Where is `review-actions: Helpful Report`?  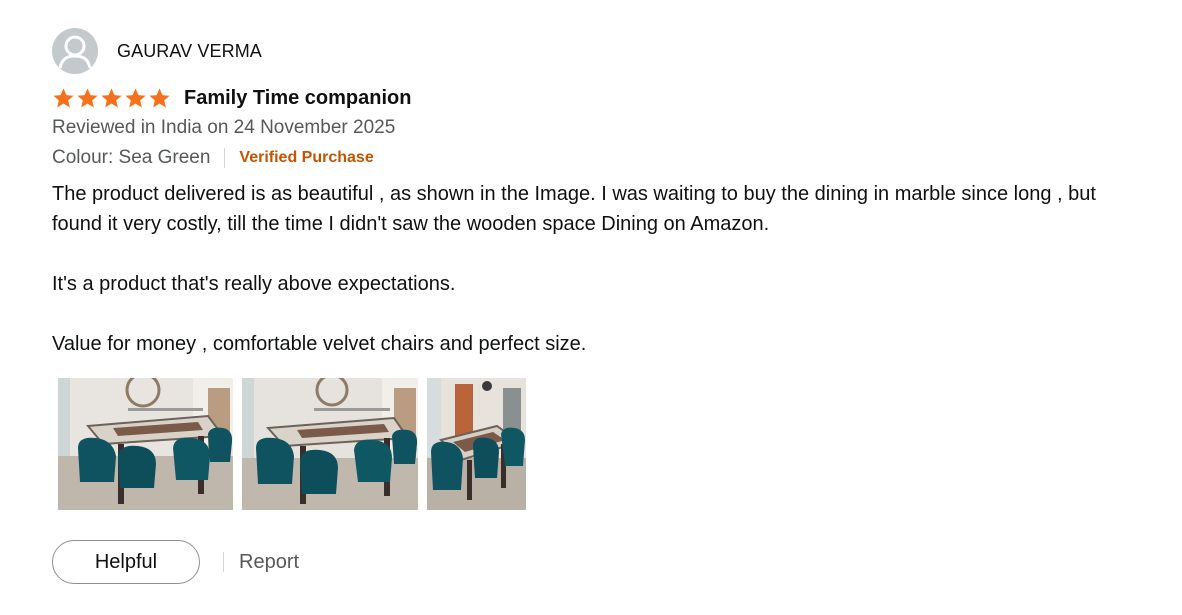
review-actions: Helpful Report is located at coordinates (592, 562).